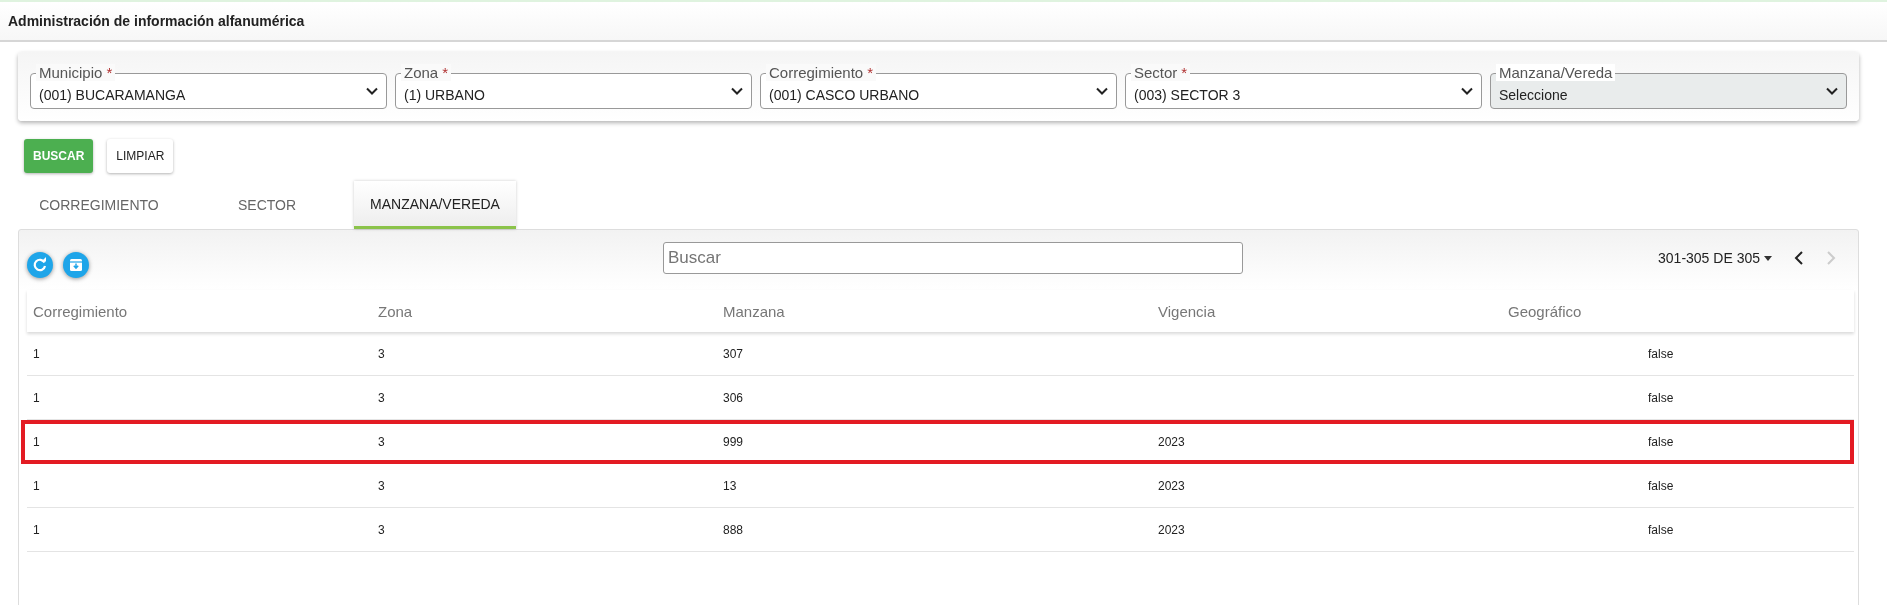 This screenshot has height=605, width=1887. Describe the element at coordinates (40, 265) in the screenshot. I see `refresh-icon` at that location.